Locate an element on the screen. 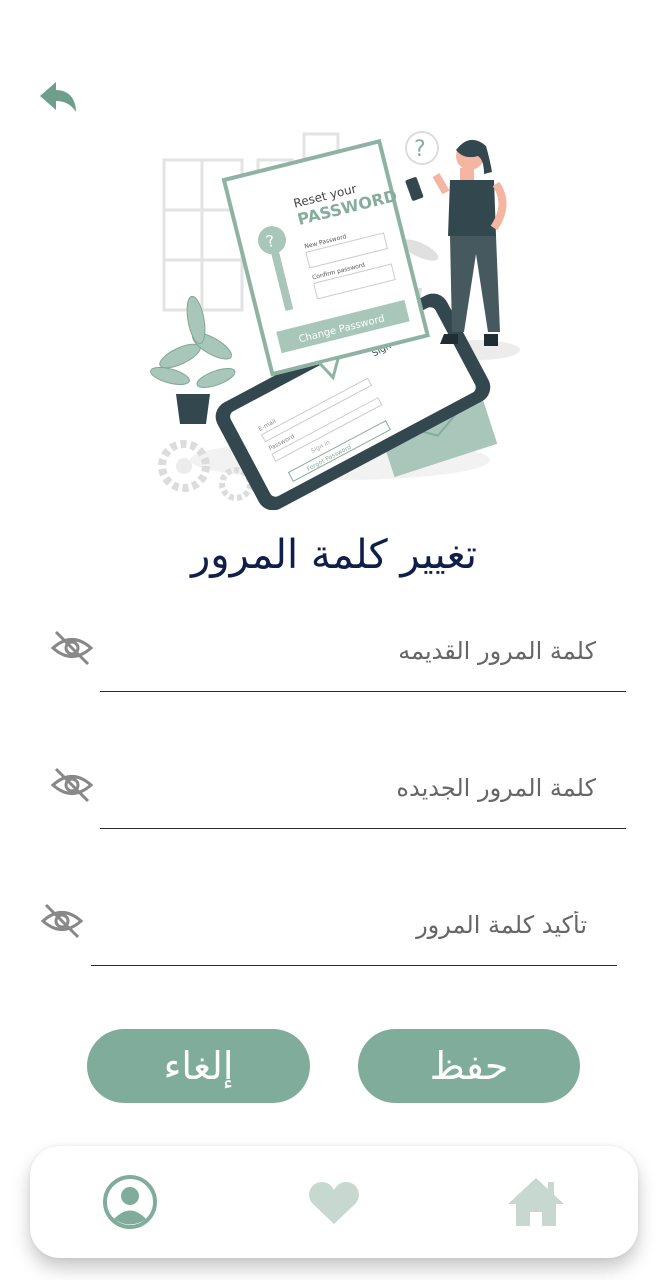 This screenshot has width=668, height=1280. heart-icon is located at coordinates (334, 1203).